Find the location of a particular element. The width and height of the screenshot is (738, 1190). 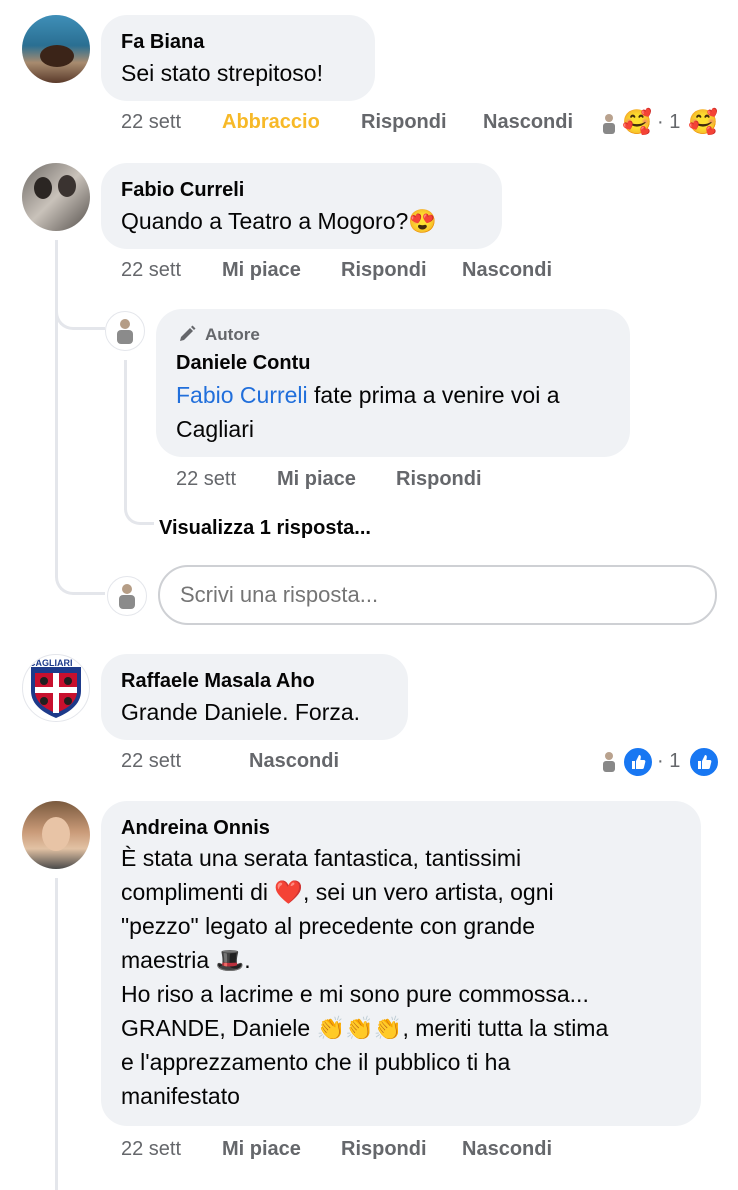

comment-line: maestria 🎩. is located at coordinates (186, 960).